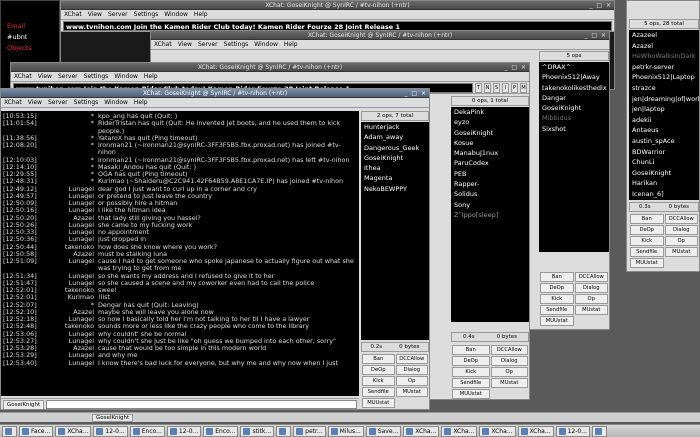  What do you see at coordinates (491, 184) in the screenshot?
I see `user-item: Rapper-` at bounding box center [491, 184].